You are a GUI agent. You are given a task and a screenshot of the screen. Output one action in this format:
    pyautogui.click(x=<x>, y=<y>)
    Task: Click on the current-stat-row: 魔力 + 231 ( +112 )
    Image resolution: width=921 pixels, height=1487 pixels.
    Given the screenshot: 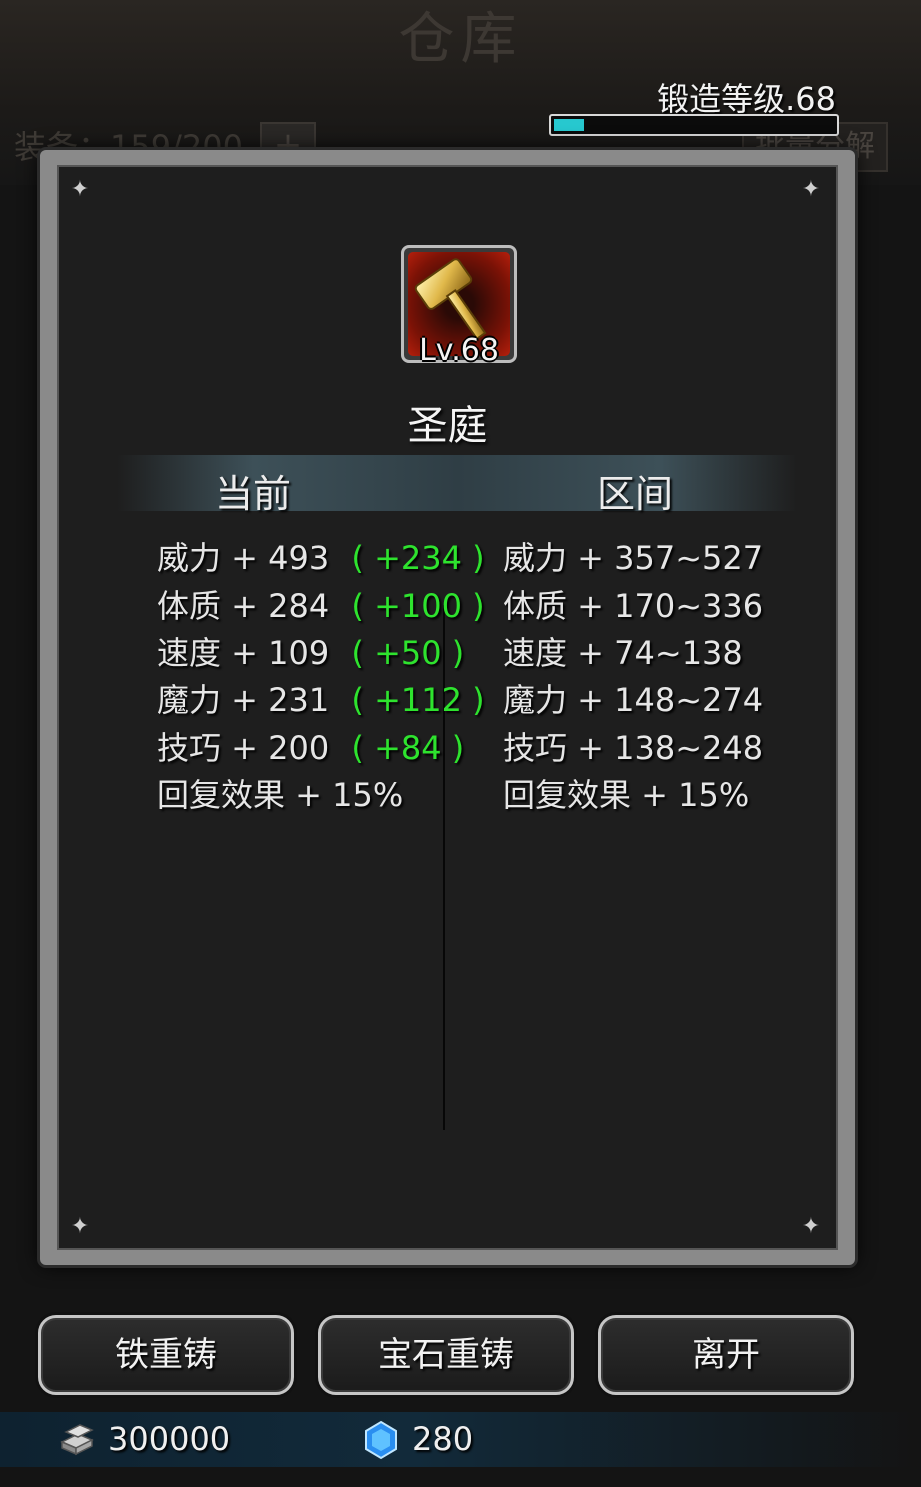 What is the action you would take?
    pyautogui.click(x=321, y=698)
    